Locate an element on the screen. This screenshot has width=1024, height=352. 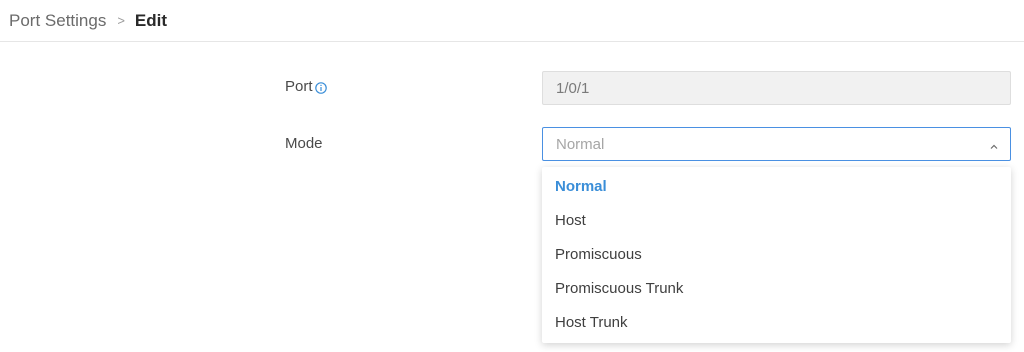
port-value: 1/0/1 is located at coordinates (573, 88).